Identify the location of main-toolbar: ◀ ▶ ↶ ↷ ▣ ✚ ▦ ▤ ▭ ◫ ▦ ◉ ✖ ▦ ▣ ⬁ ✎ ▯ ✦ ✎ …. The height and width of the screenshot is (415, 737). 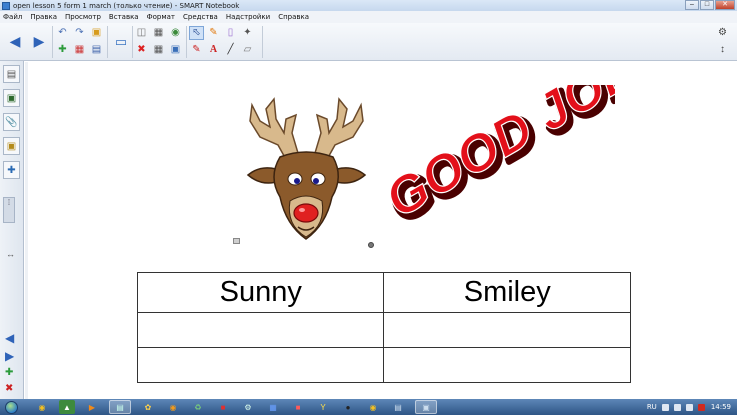
(368, 42).